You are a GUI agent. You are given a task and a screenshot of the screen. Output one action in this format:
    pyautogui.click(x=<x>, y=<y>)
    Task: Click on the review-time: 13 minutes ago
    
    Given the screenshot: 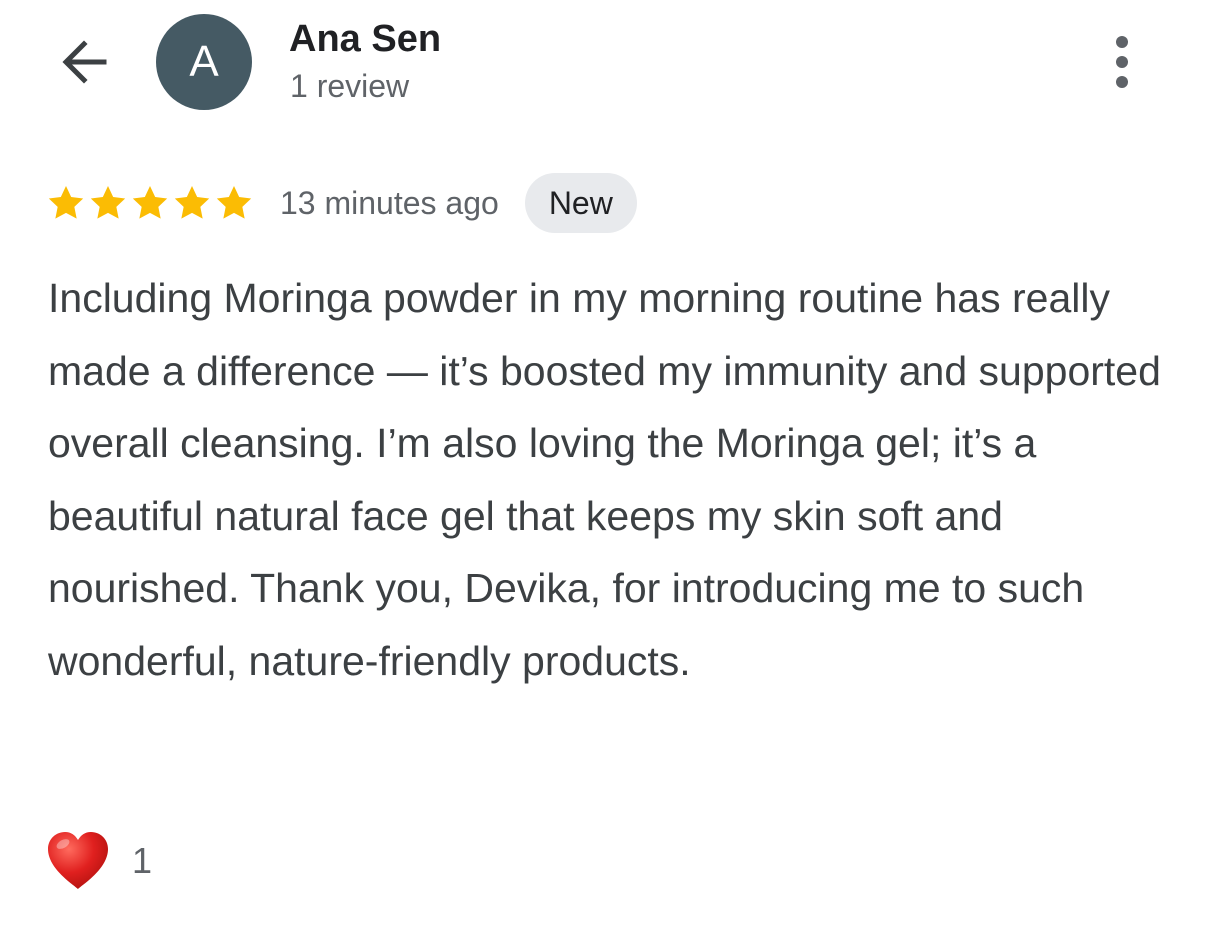 What is the action you would take?
    pyautogui.click(x=389, y=202)
    